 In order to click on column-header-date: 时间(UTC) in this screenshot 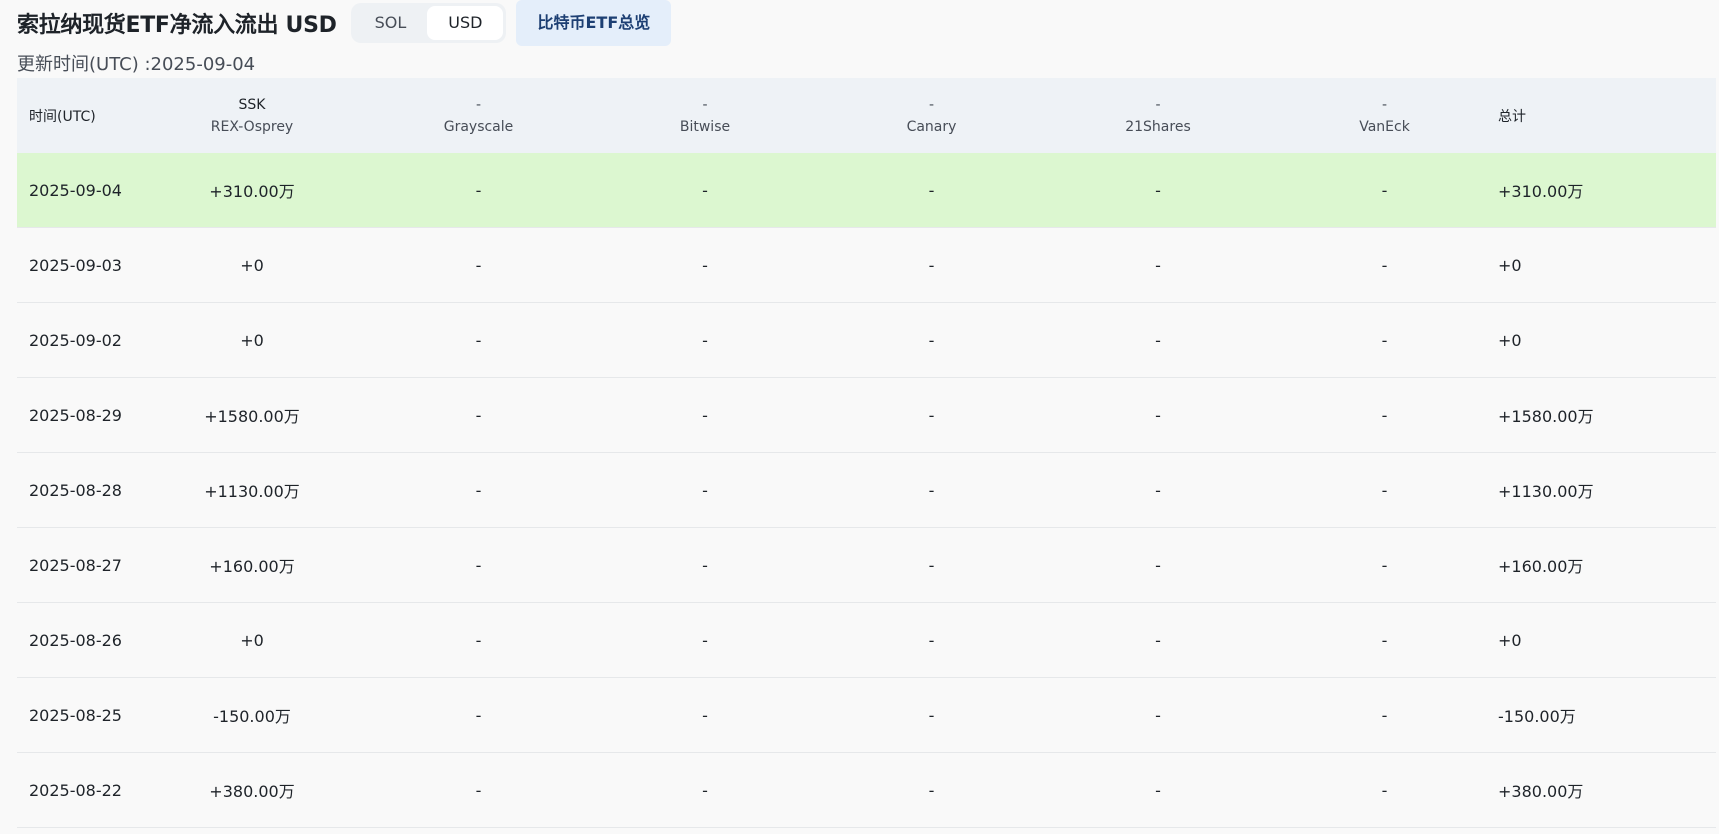, I will do `click(78, 115)`.